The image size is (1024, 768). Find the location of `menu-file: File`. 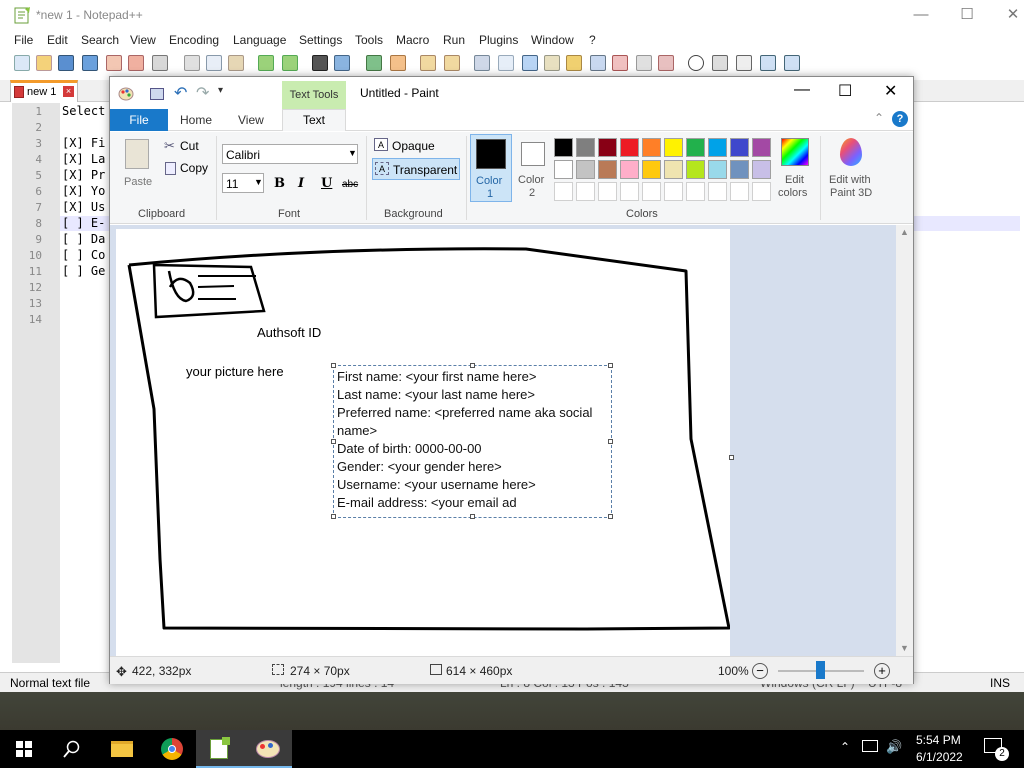

menu-file: File is located at coordinates (23, 40).